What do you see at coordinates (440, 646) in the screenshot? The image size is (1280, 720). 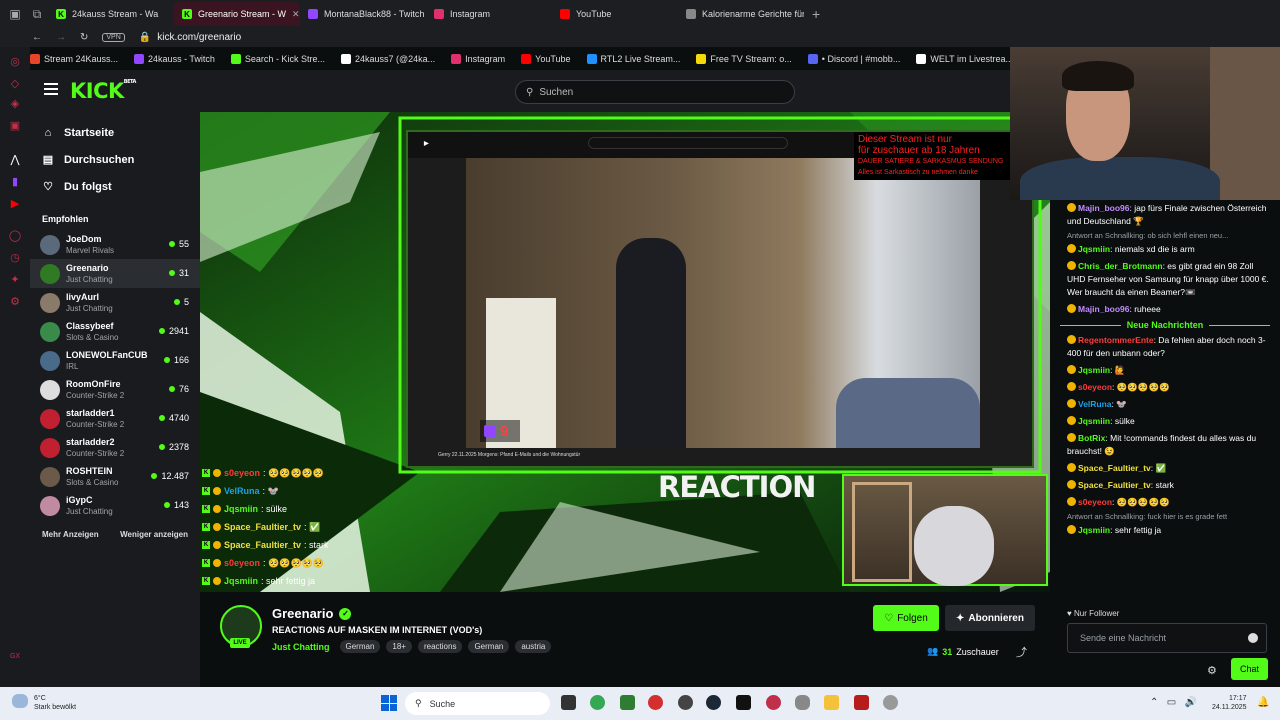 I see `stream-tag: reactions` at bounding box center [440, 646].